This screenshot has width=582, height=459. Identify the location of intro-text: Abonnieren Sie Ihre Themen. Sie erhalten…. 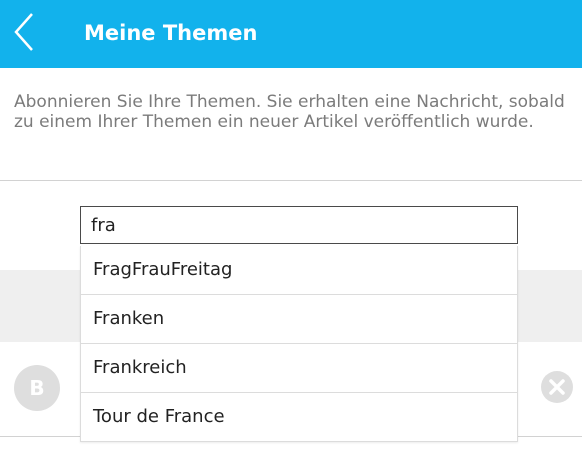
(289, 112).